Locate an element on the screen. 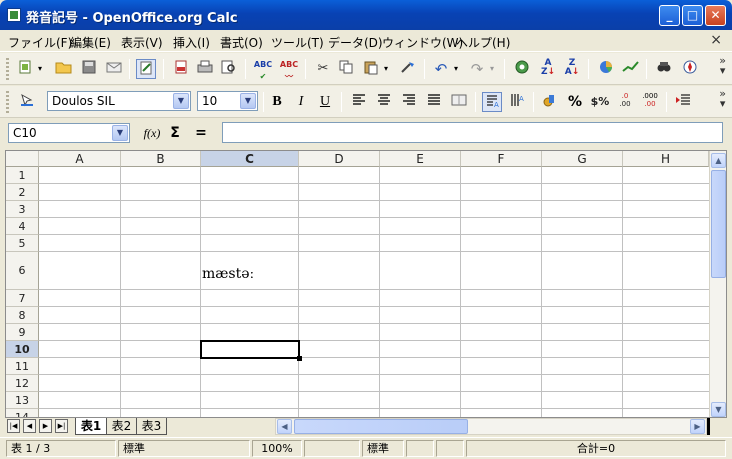  bold-button: B is located at coordinates (277, 102).